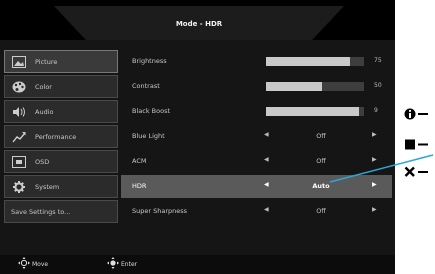 The height and width of the screenshot is (274, 435). What do you see at coordinates (381, 168) in the screenshot?
I see `callout-overlay` at bounding box center [381, 168].